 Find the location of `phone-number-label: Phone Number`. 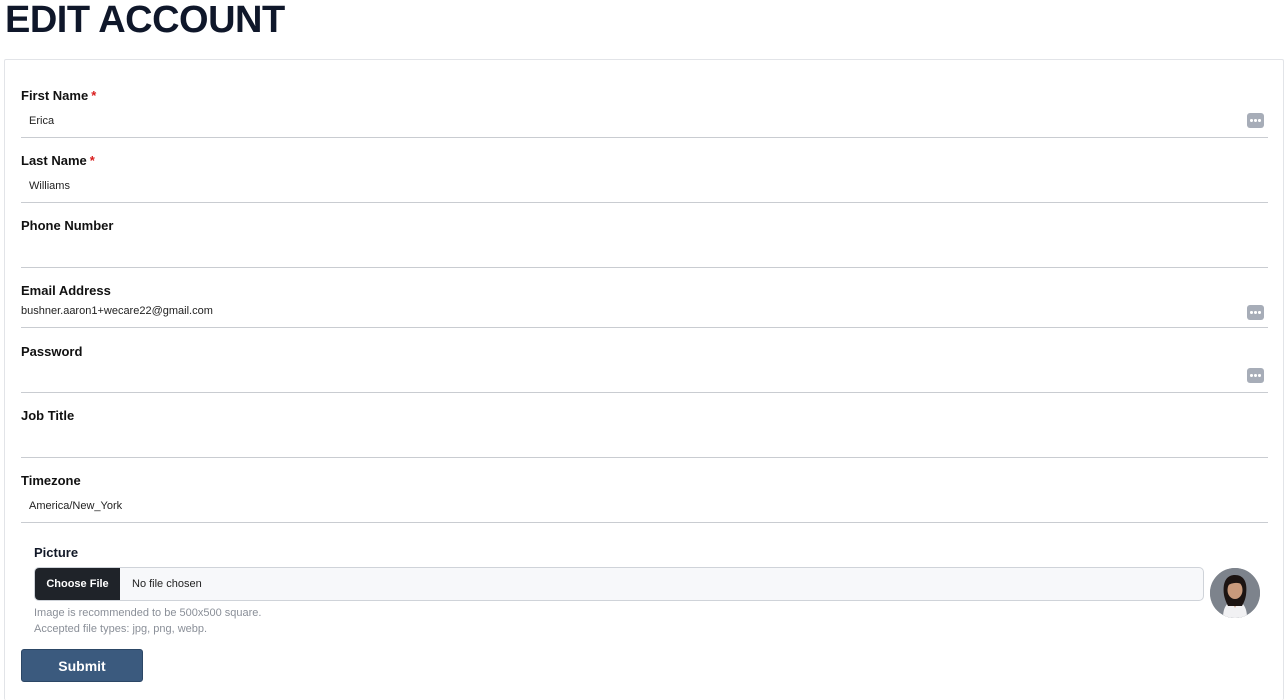

phone-number-label: Phone Number is located at coordinates (67, 225).